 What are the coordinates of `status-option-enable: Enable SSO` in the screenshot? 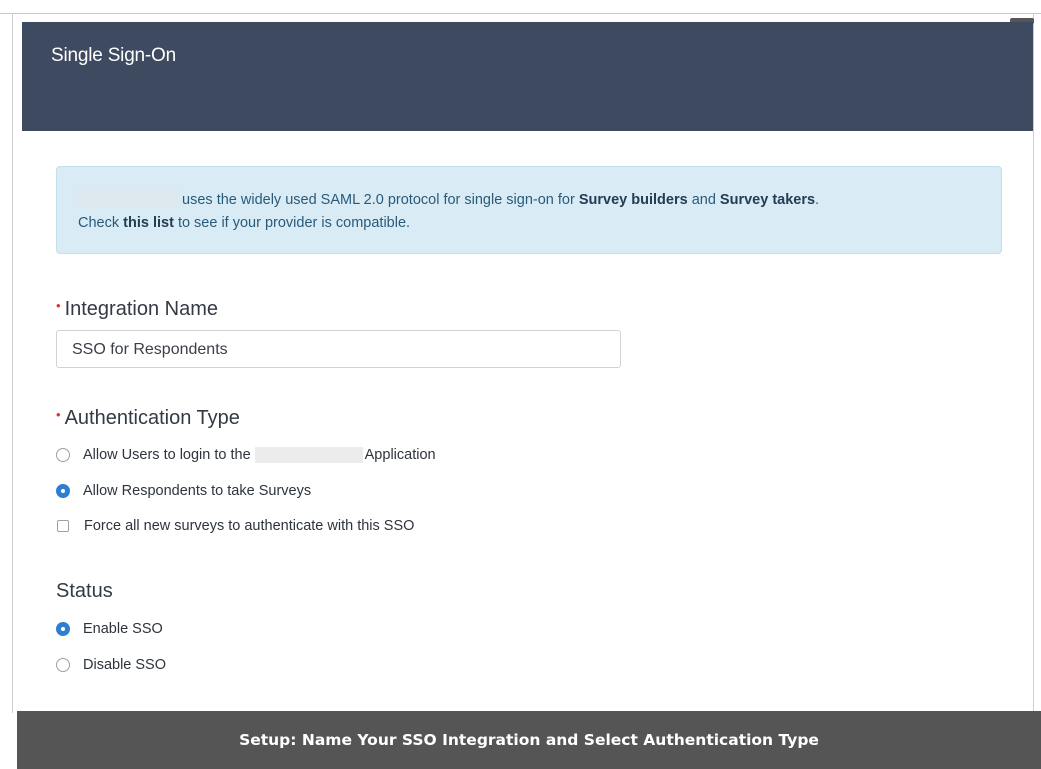 It's located at (109, 629).